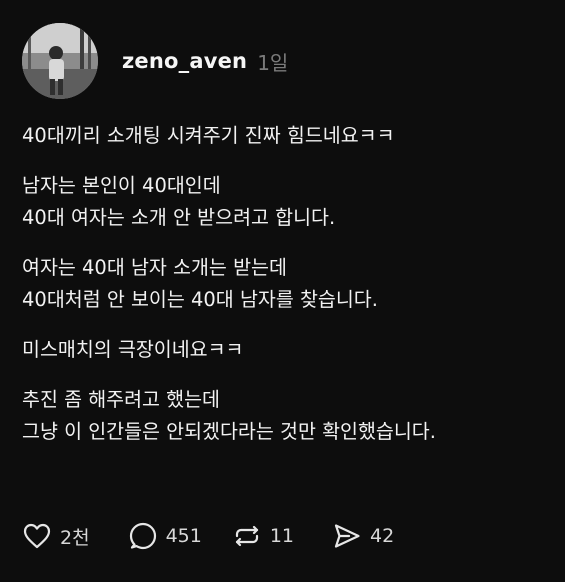 The image size is (565, 582). Describe the element at coordinates (200, 299) in the screenshot. I see `text-line: 40대처럼 안 보이는 40대 남자를 찾습니다.` at that location.